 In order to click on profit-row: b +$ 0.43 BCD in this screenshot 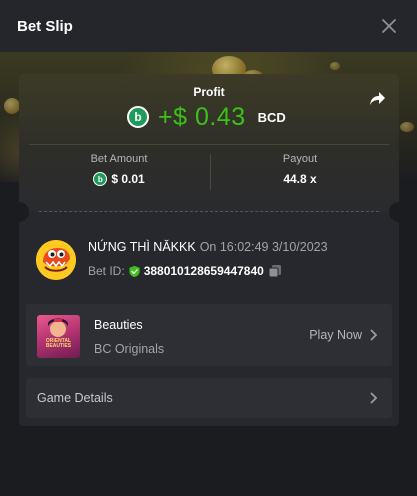, I will do `click(206, 117)`.